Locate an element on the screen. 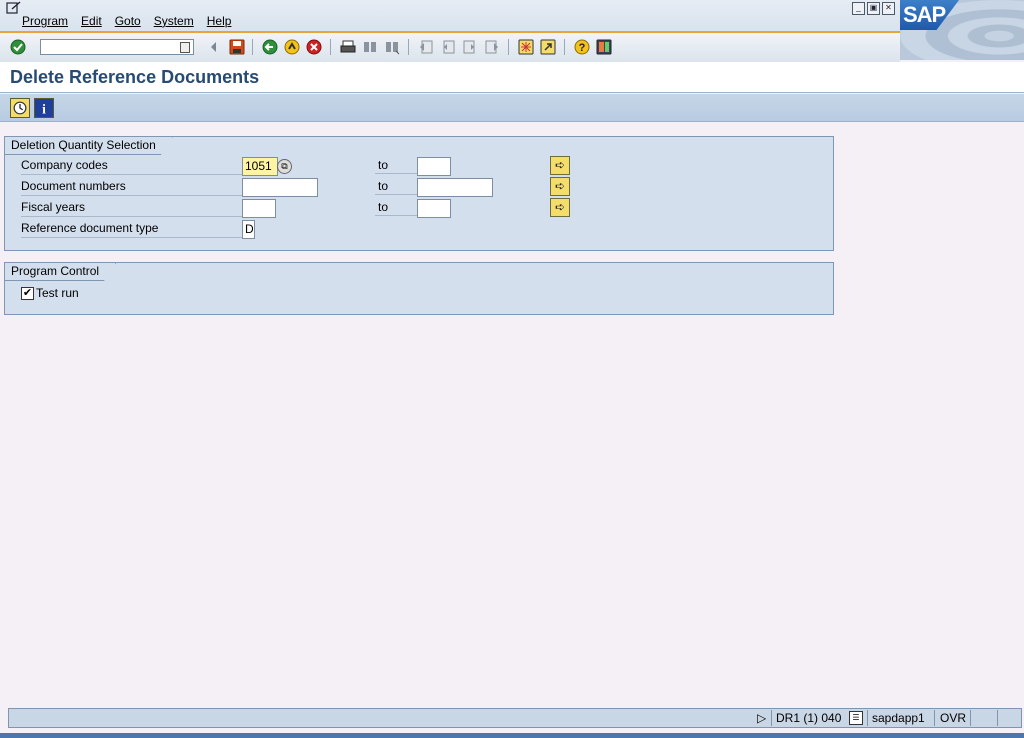 The height and width of the screenshot is (738, 1024). maximize-icon: ▣ is located at coordinates (873, 8).